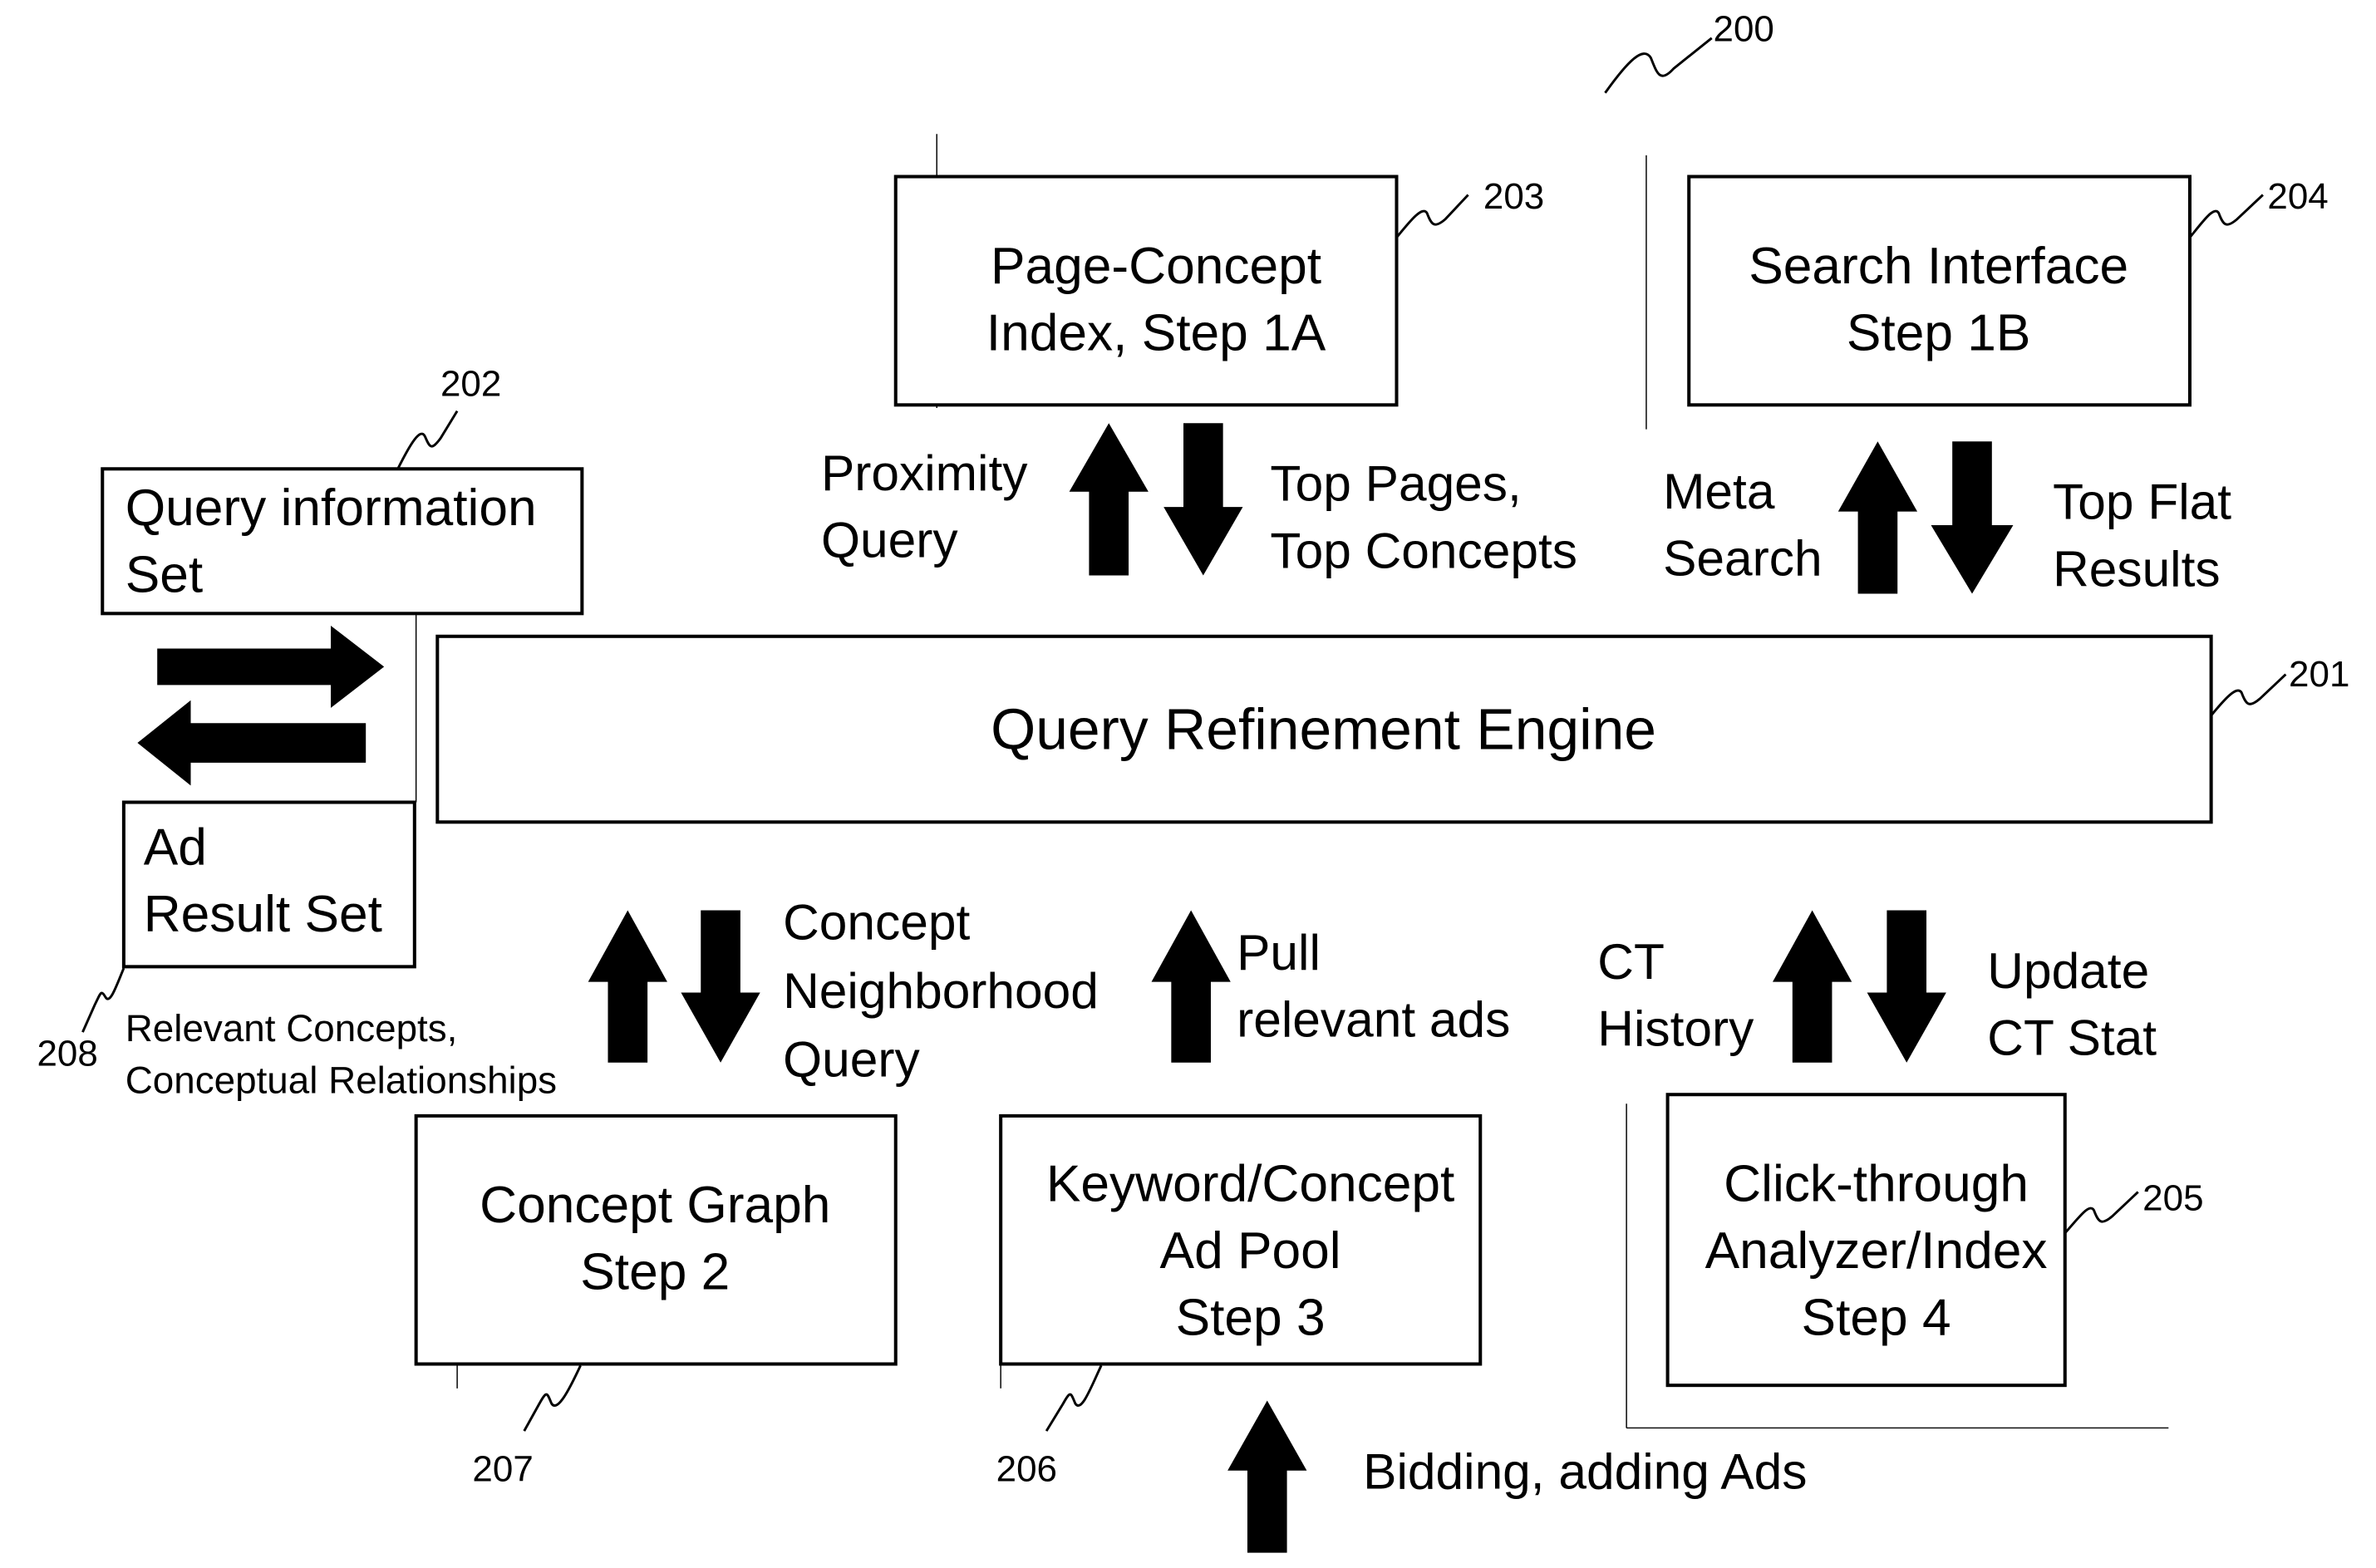  I want to click on flow-label-concept-neighborhood: Neighborhood, so click(941, 990).